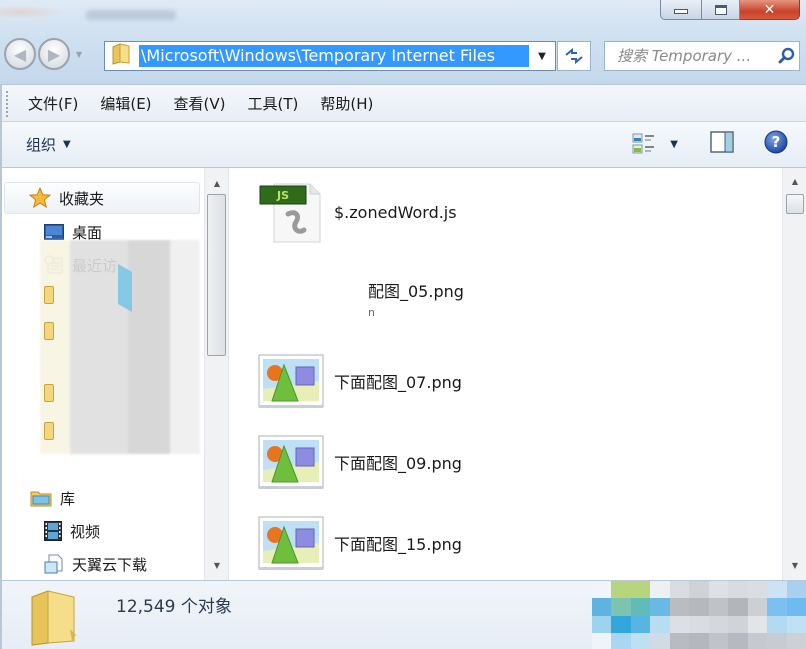 This screenshot has width=806, height=649. What do you see at coordinates (216, 275) in the screenshot?
I see `nav-scroll-thumb` at bounding box center [216, 275].